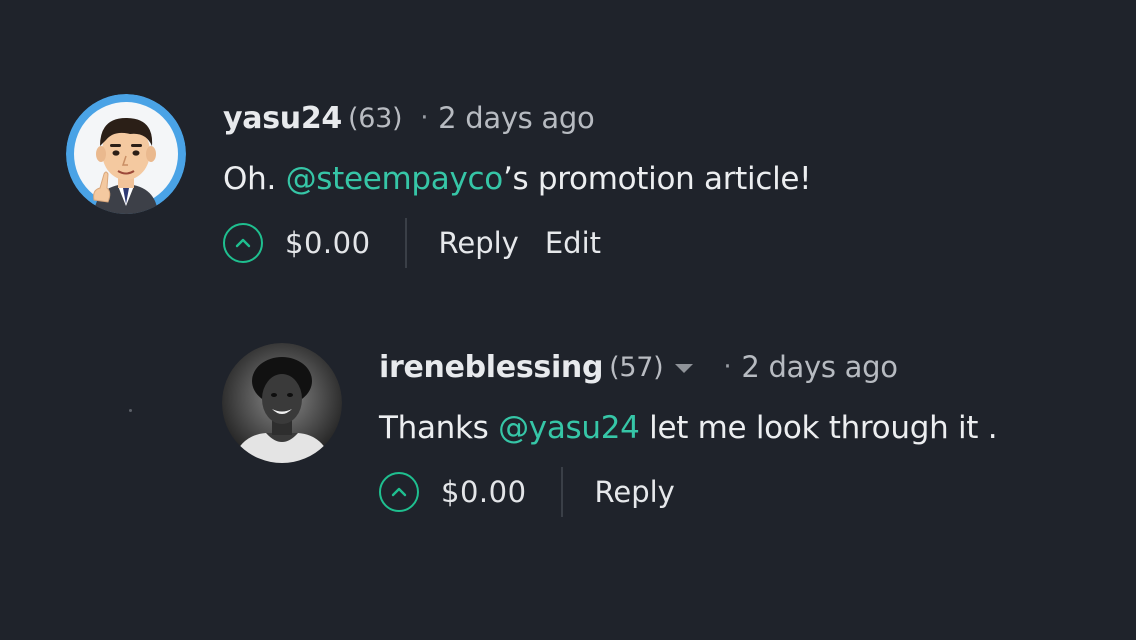  What do you see at coordinates (130, 410) in the screenshot?
I see `decorative-dot` at bounding box center [130, 410].